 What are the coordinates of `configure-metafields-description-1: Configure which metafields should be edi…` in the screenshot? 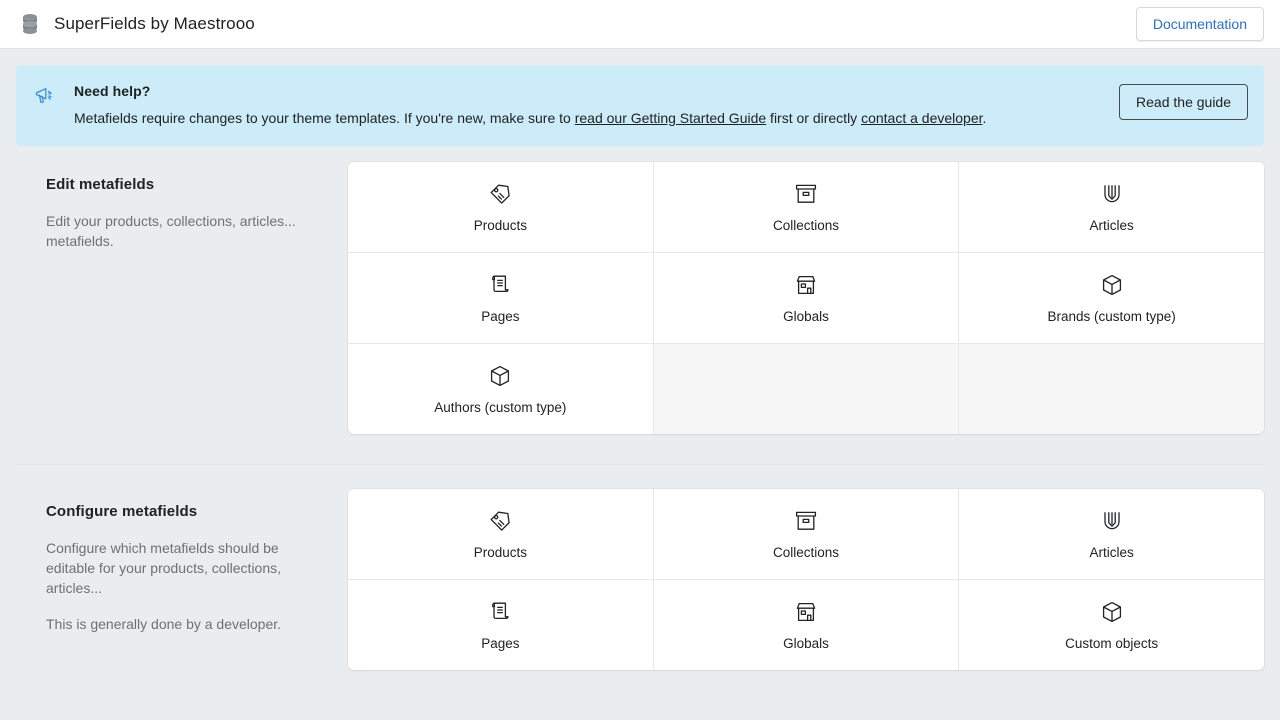 It's located at (164, 568).